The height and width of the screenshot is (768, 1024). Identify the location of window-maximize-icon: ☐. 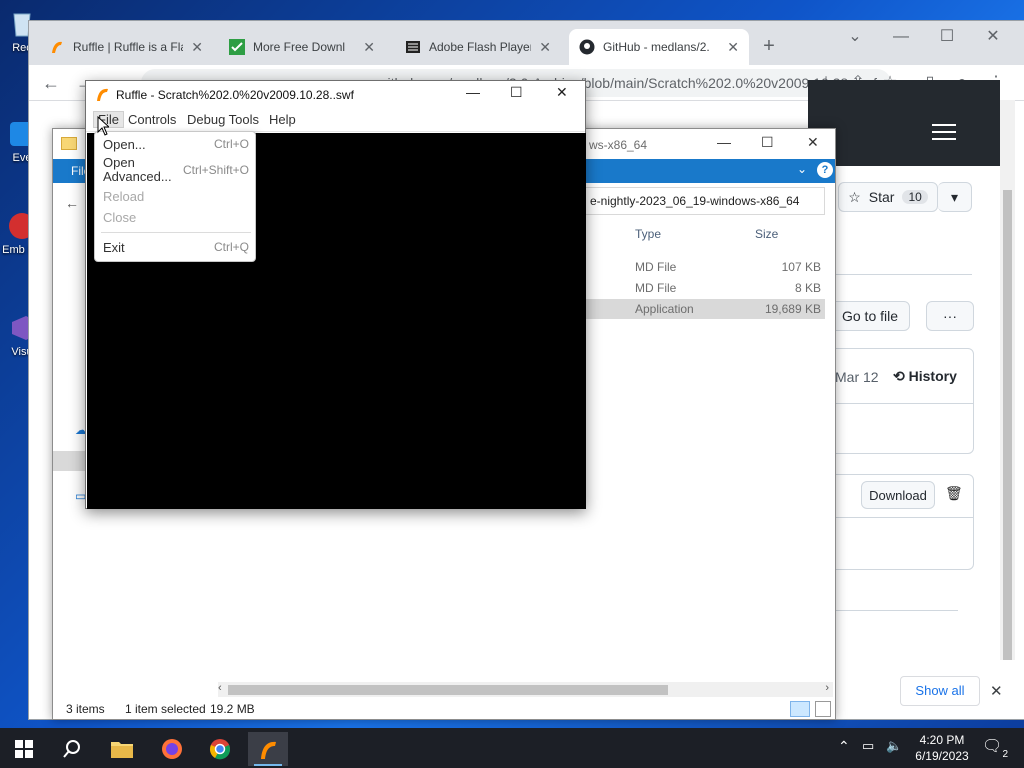
(947, 37).